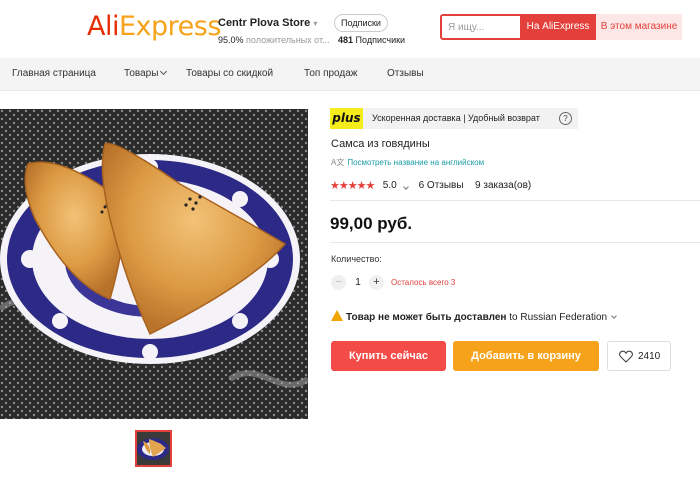 The image size is (700, 477). Describe the element at coordinates (372, 40) in the screenshot. I see `subscribers-count: 481 Подписчики` at that location.